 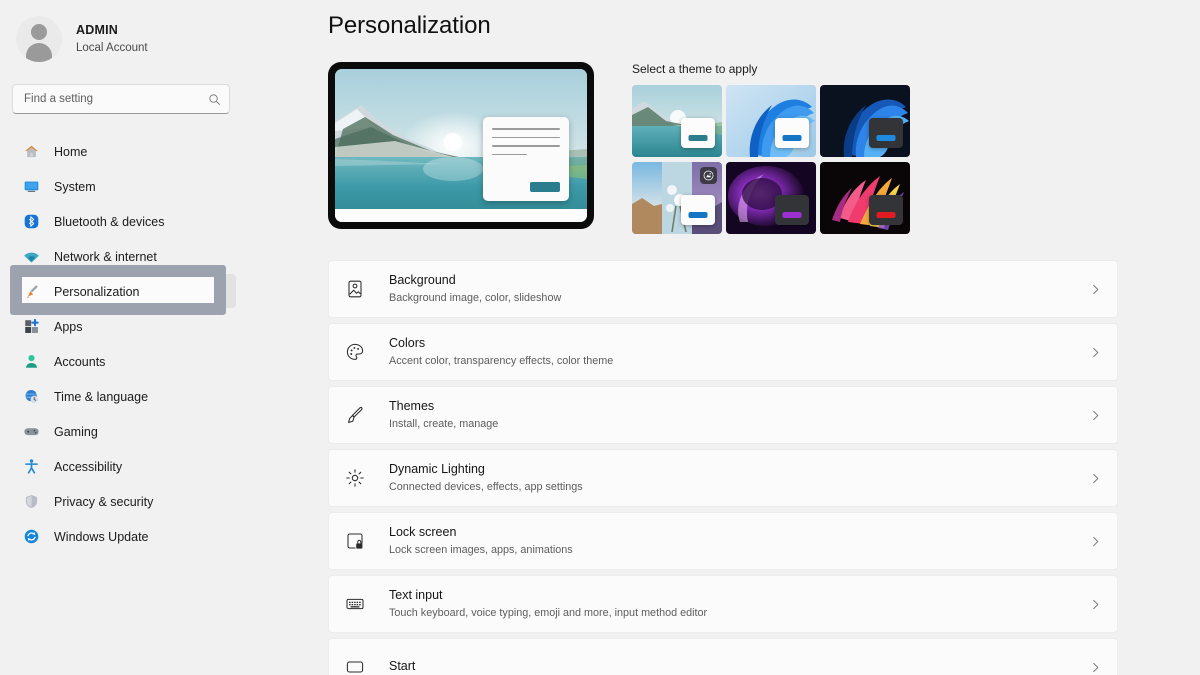 I want to click on row-title: Start, so click(x=402, y=665).